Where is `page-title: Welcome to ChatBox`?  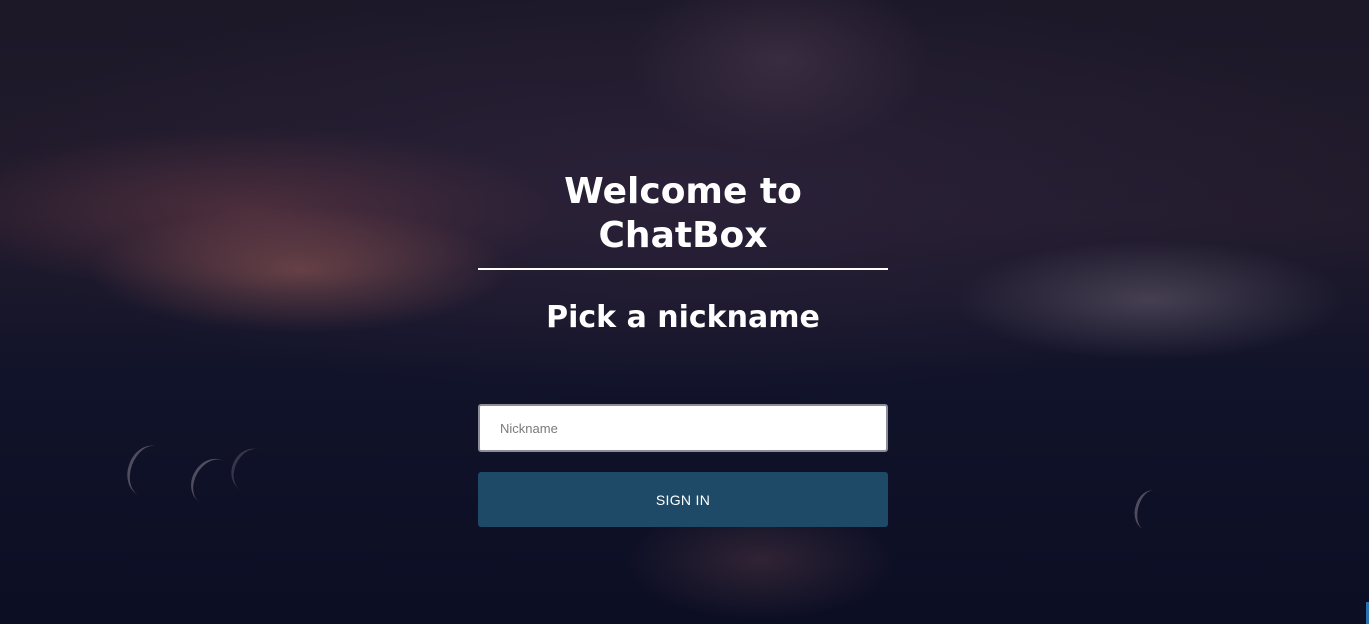 page-title: Welcome to ChatBox is located at coordinates (683, 215).